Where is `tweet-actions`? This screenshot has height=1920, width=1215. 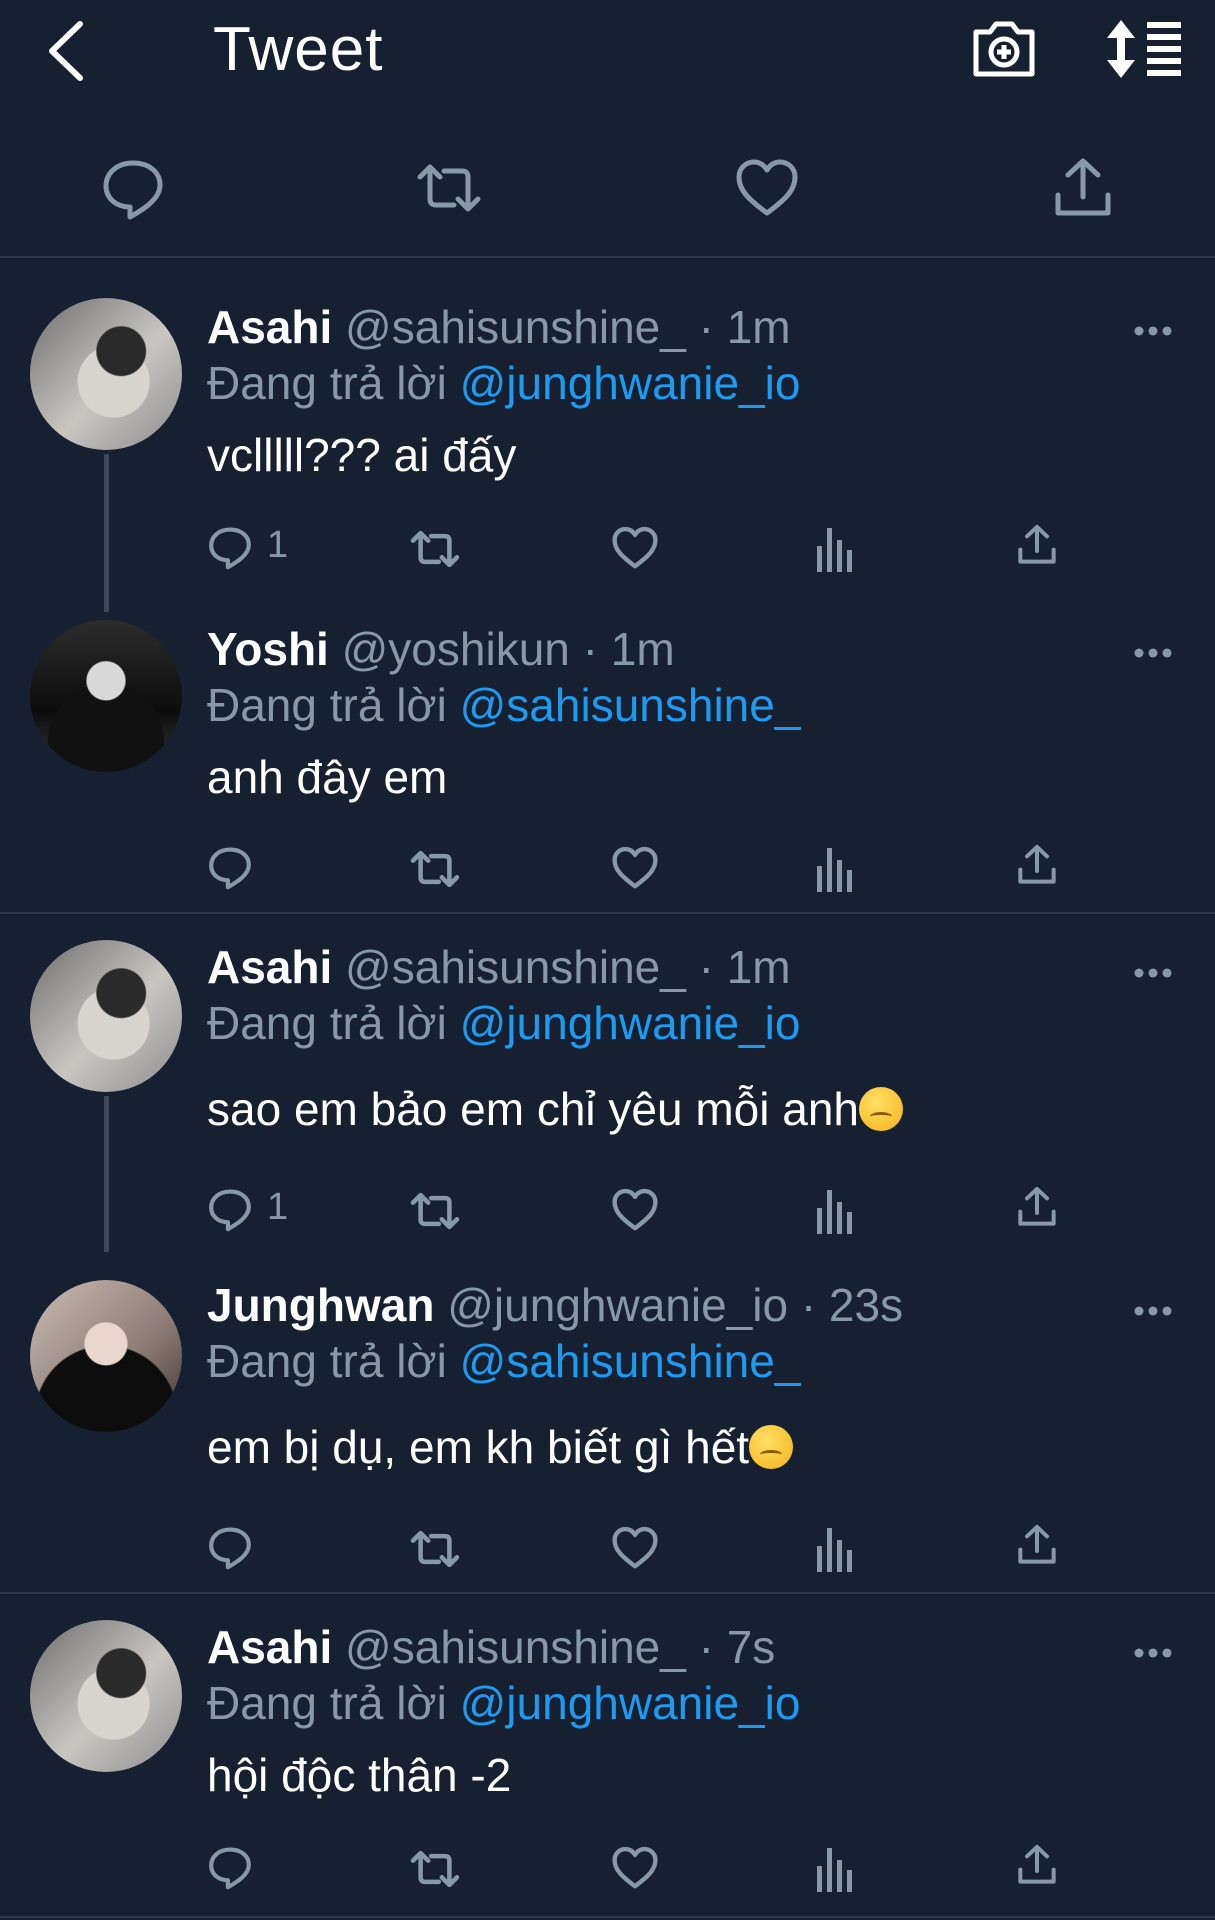 tweet-actions is located at coordinates (637, 1548).